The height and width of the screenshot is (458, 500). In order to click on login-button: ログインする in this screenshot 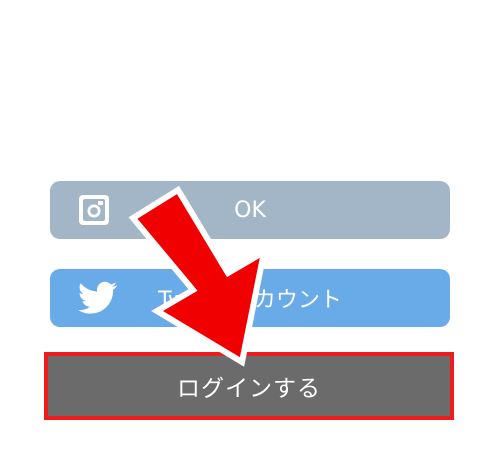, I will do `click(249, 386)`.